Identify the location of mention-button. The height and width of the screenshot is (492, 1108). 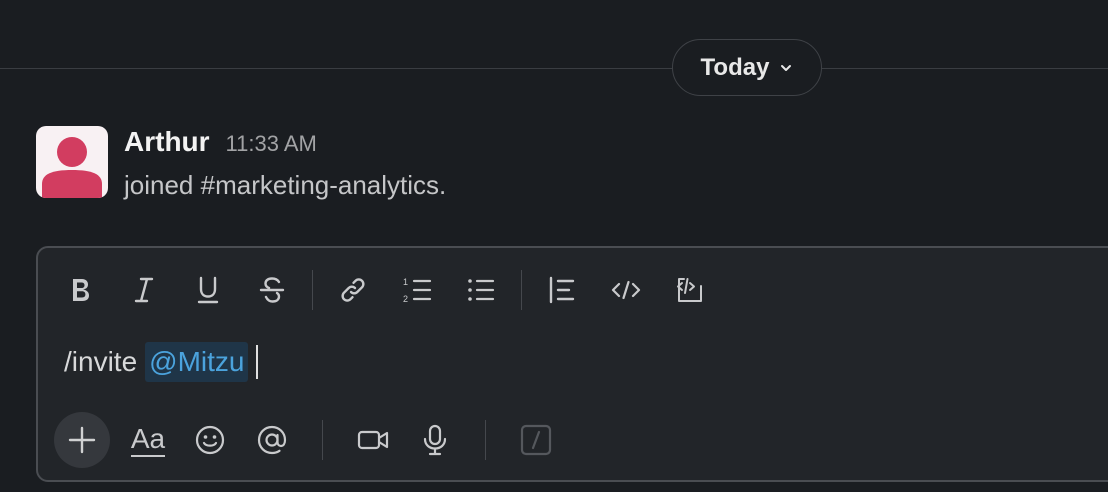
(272, 440).